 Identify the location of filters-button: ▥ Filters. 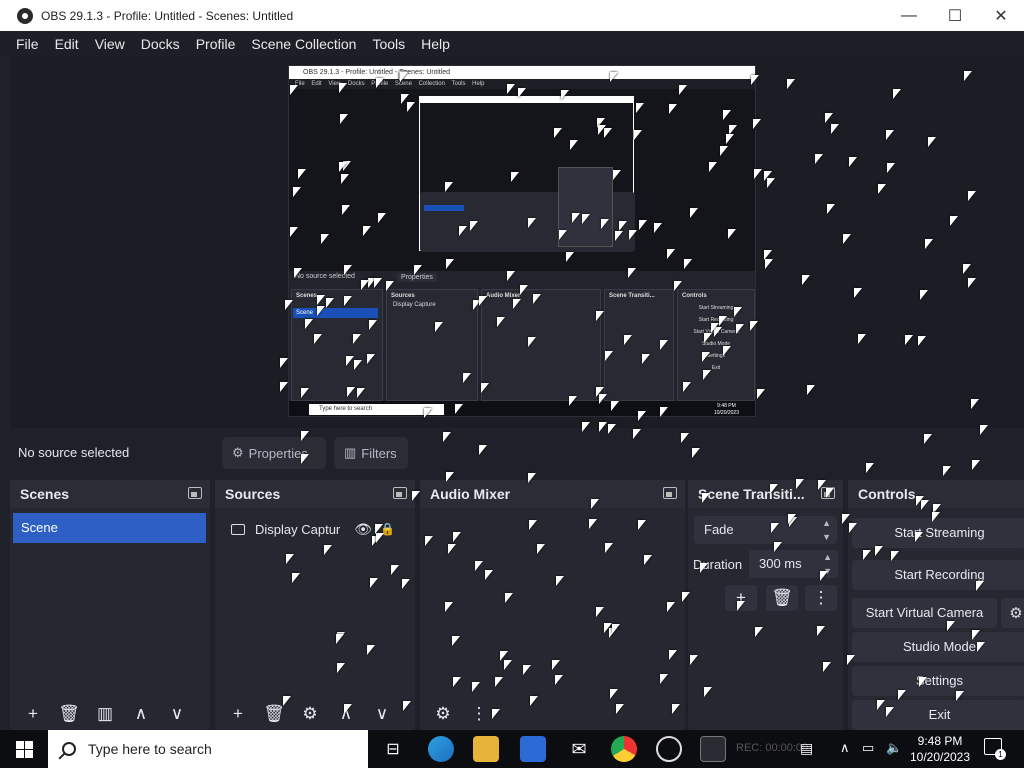
(371, 453).